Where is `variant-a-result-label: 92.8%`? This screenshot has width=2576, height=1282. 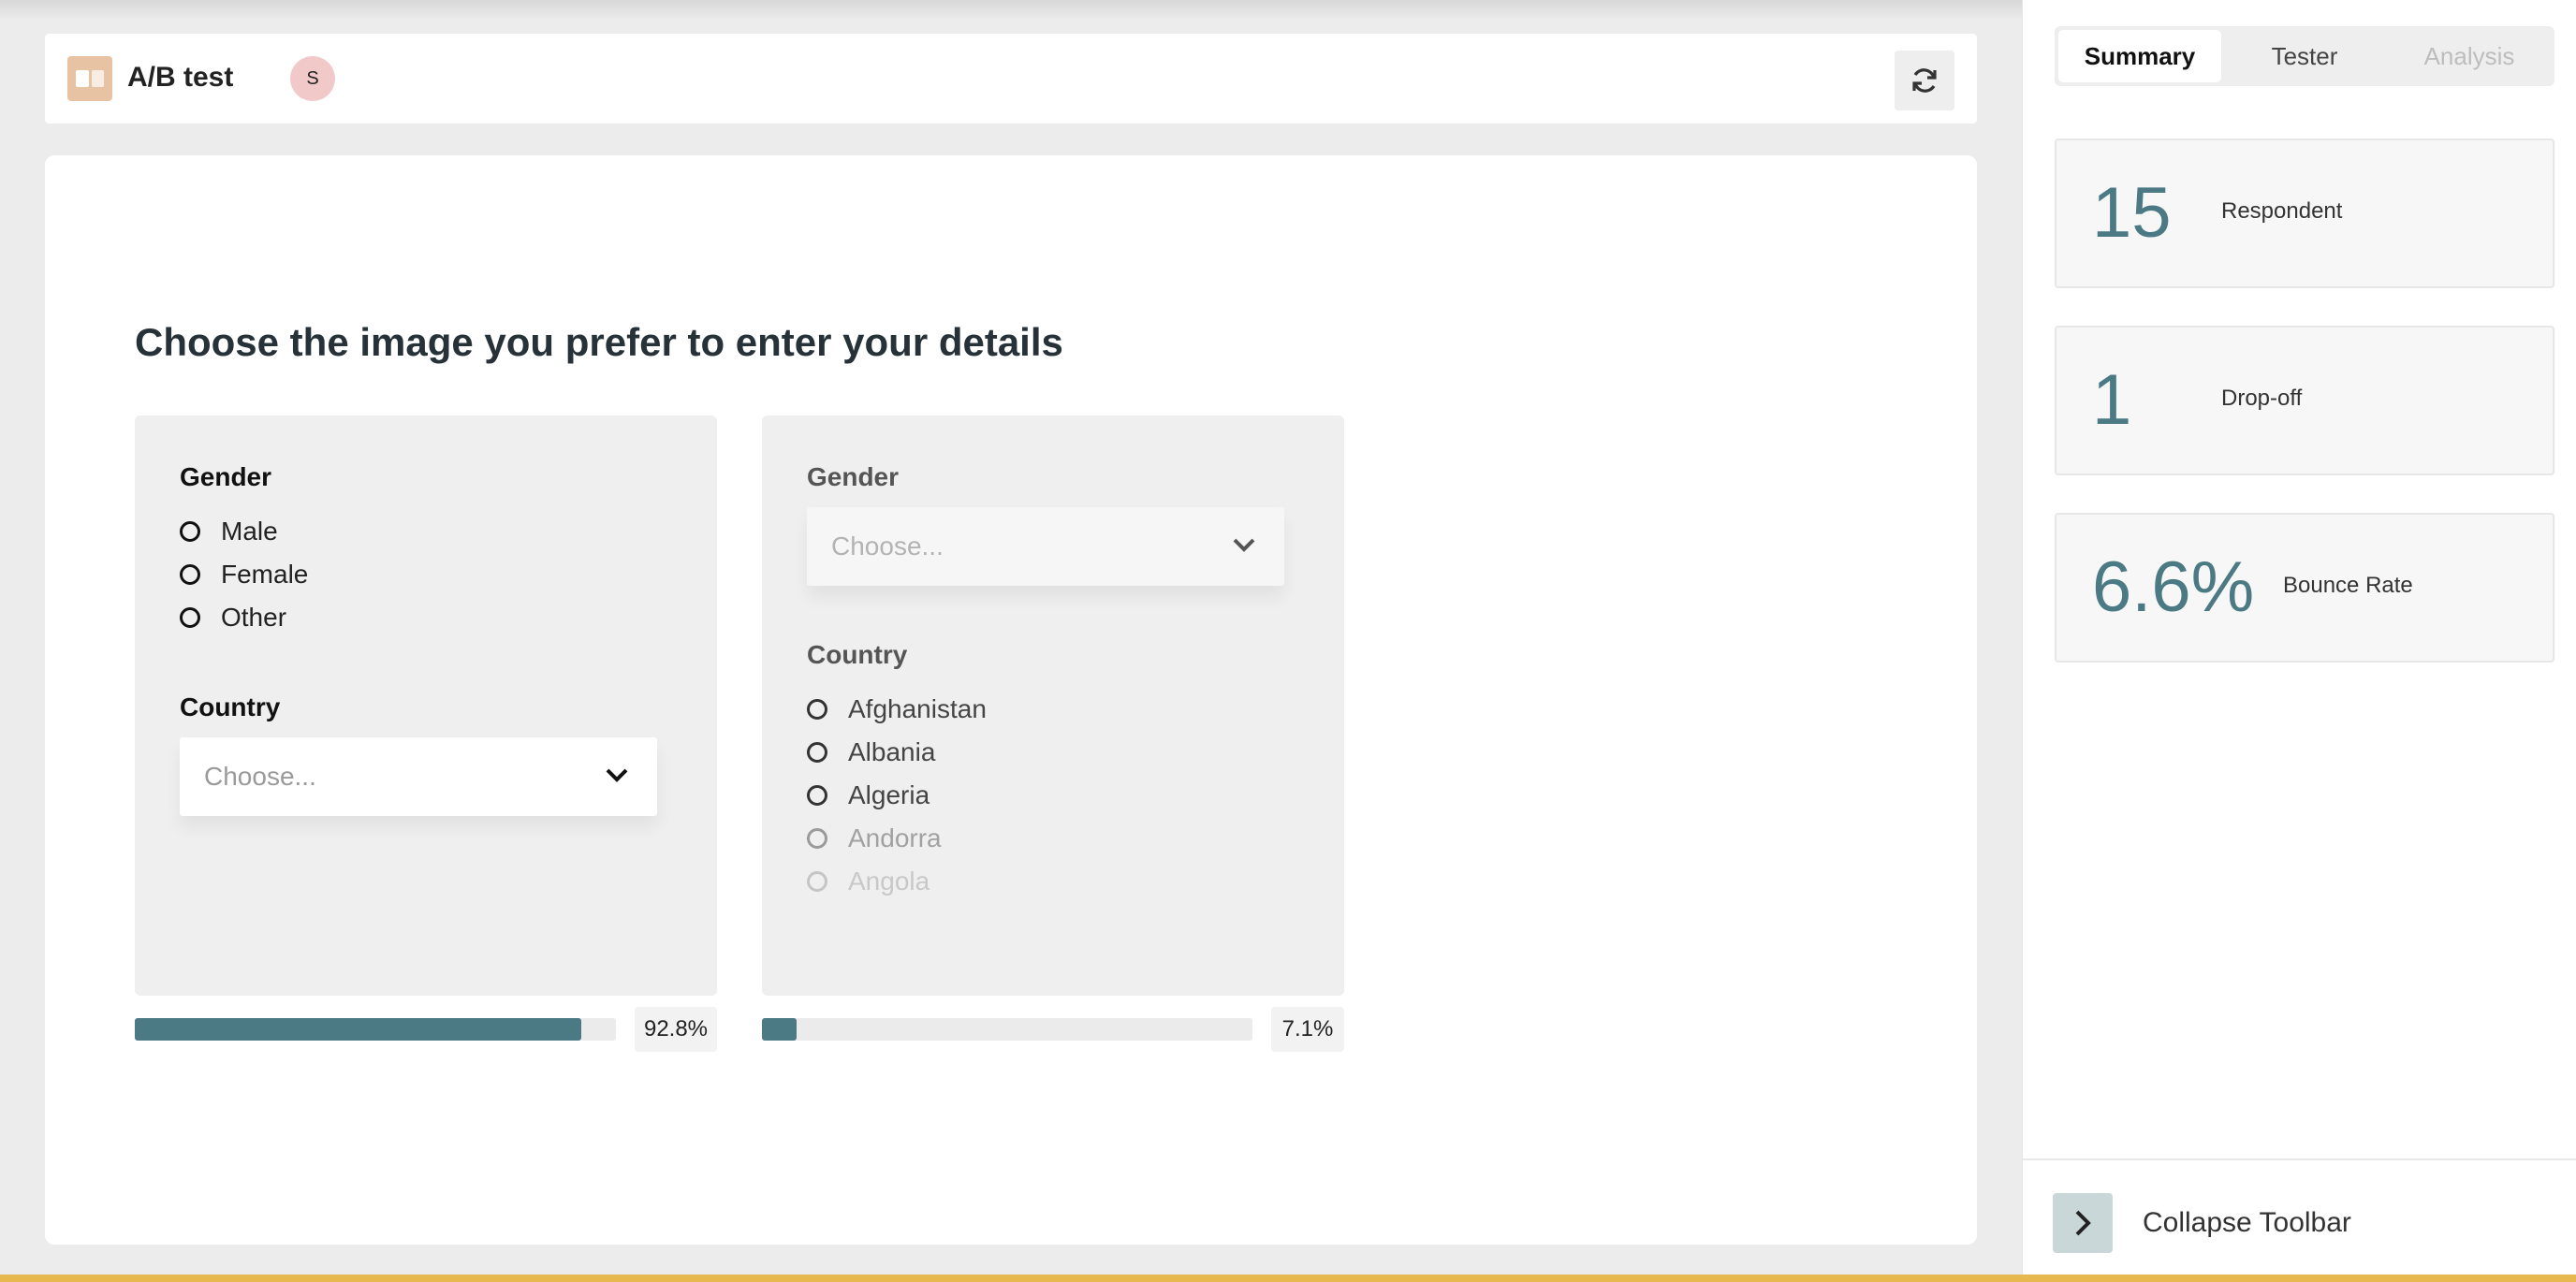
variant-a-result-label: 92.8% is located at coordinates (676, 1029).